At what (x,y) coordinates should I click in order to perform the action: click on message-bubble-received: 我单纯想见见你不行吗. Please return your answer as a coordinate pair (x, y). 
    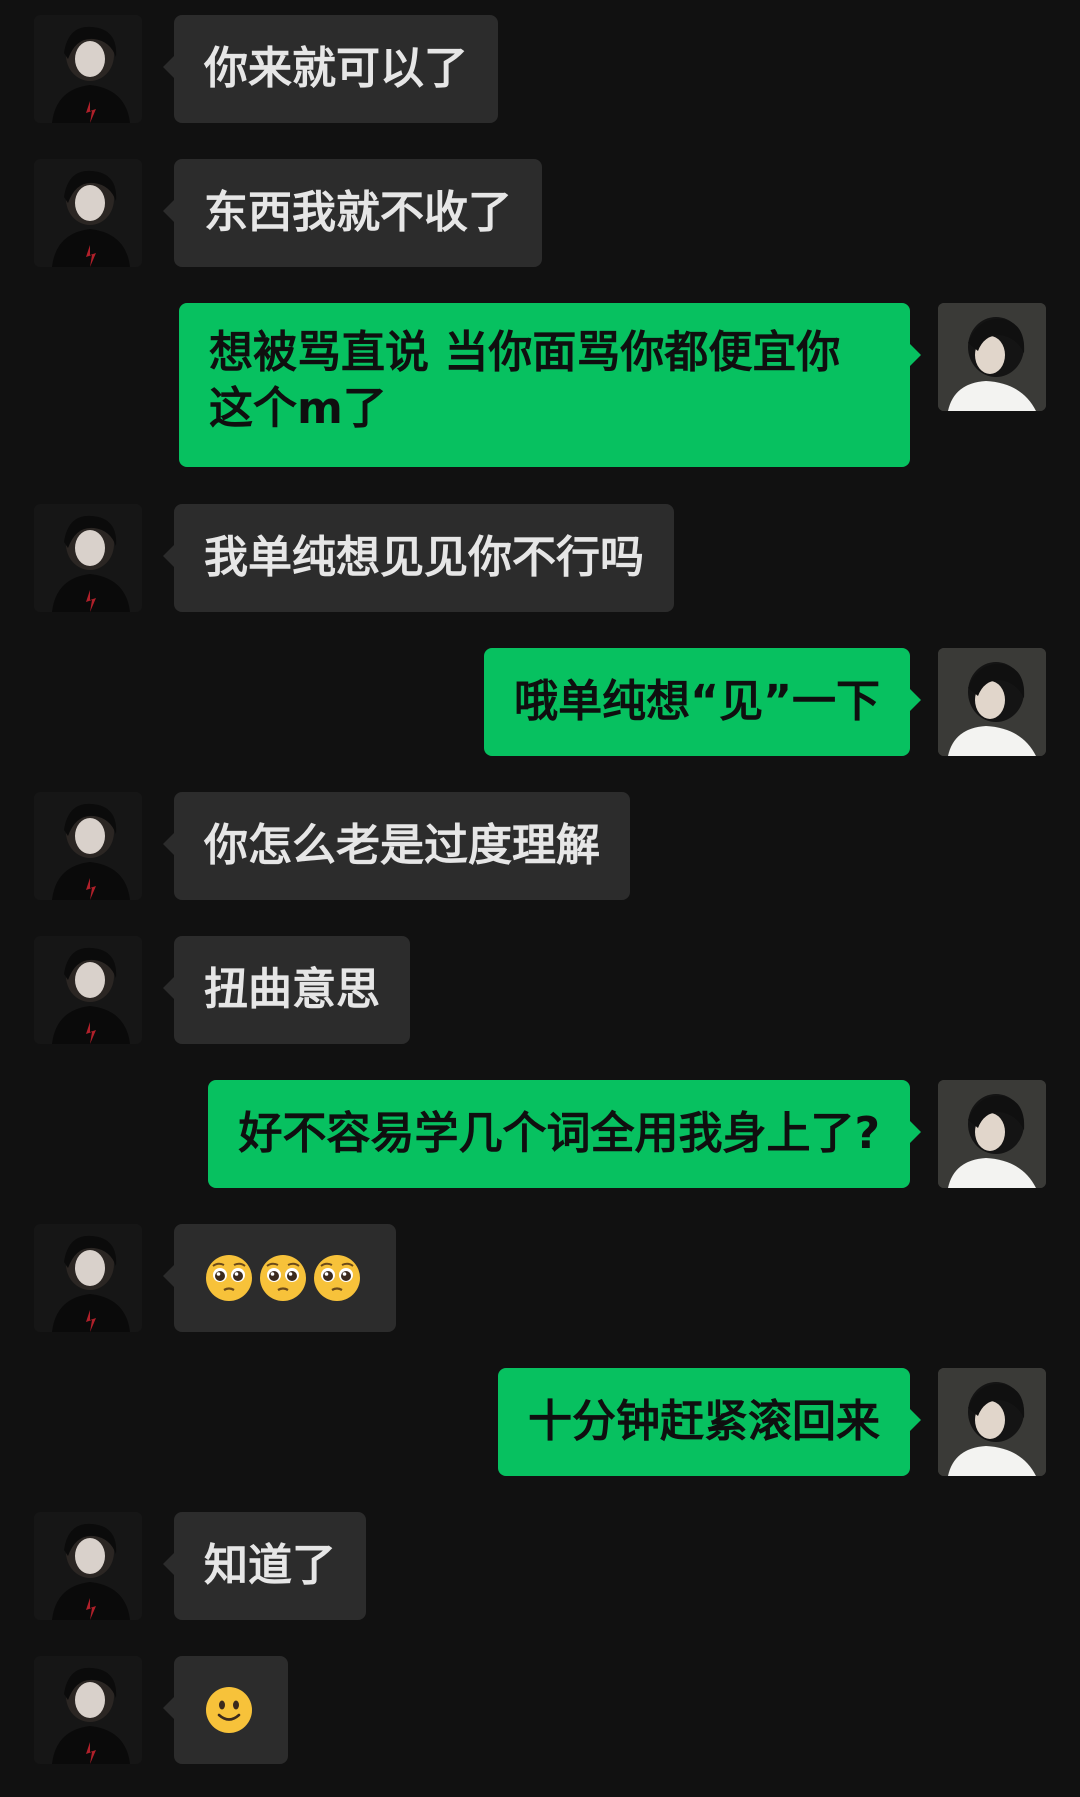
    Looking at the image, I should click on (418, 558).